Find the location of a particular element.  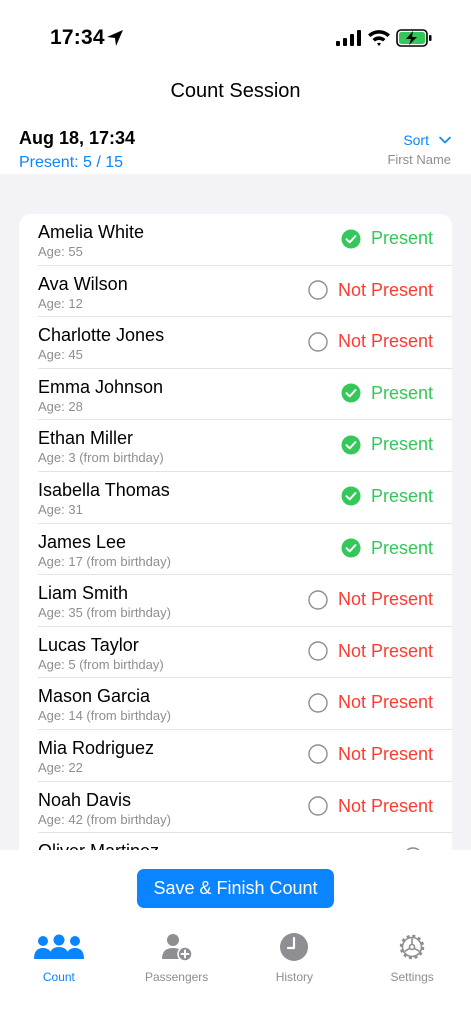

tab-label: Settings is located at coordinates (412, 977).